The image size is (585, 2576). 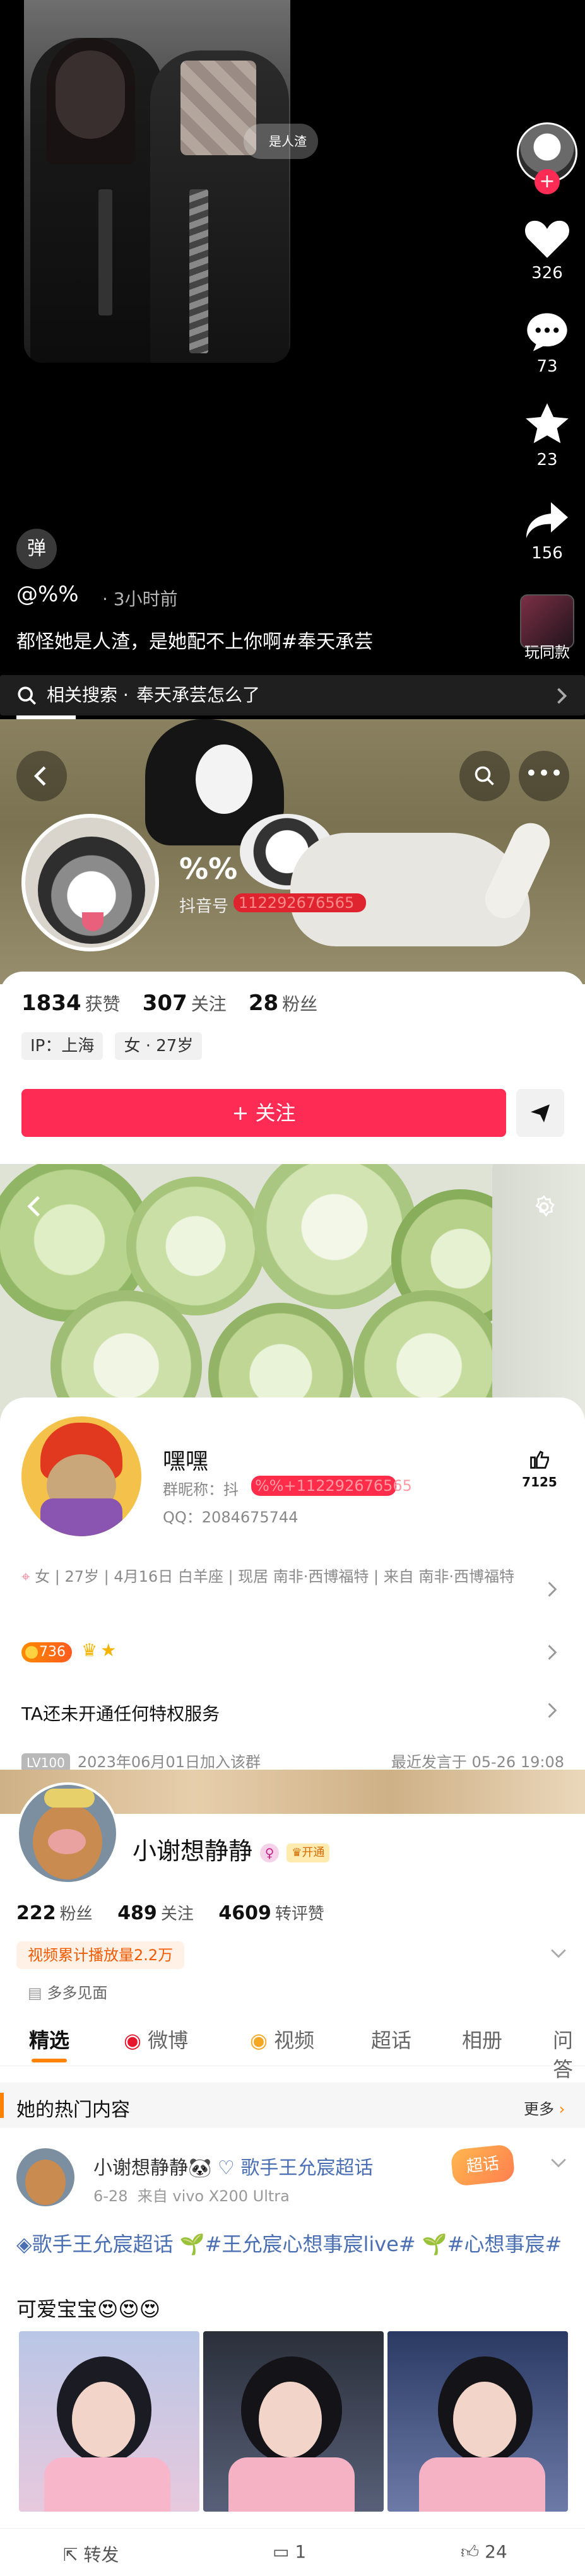 What do you see at coordinates (186, 1461) in the screenshot?
I see `member-name: 嘿嘿` at bounding box center [186, 1461].